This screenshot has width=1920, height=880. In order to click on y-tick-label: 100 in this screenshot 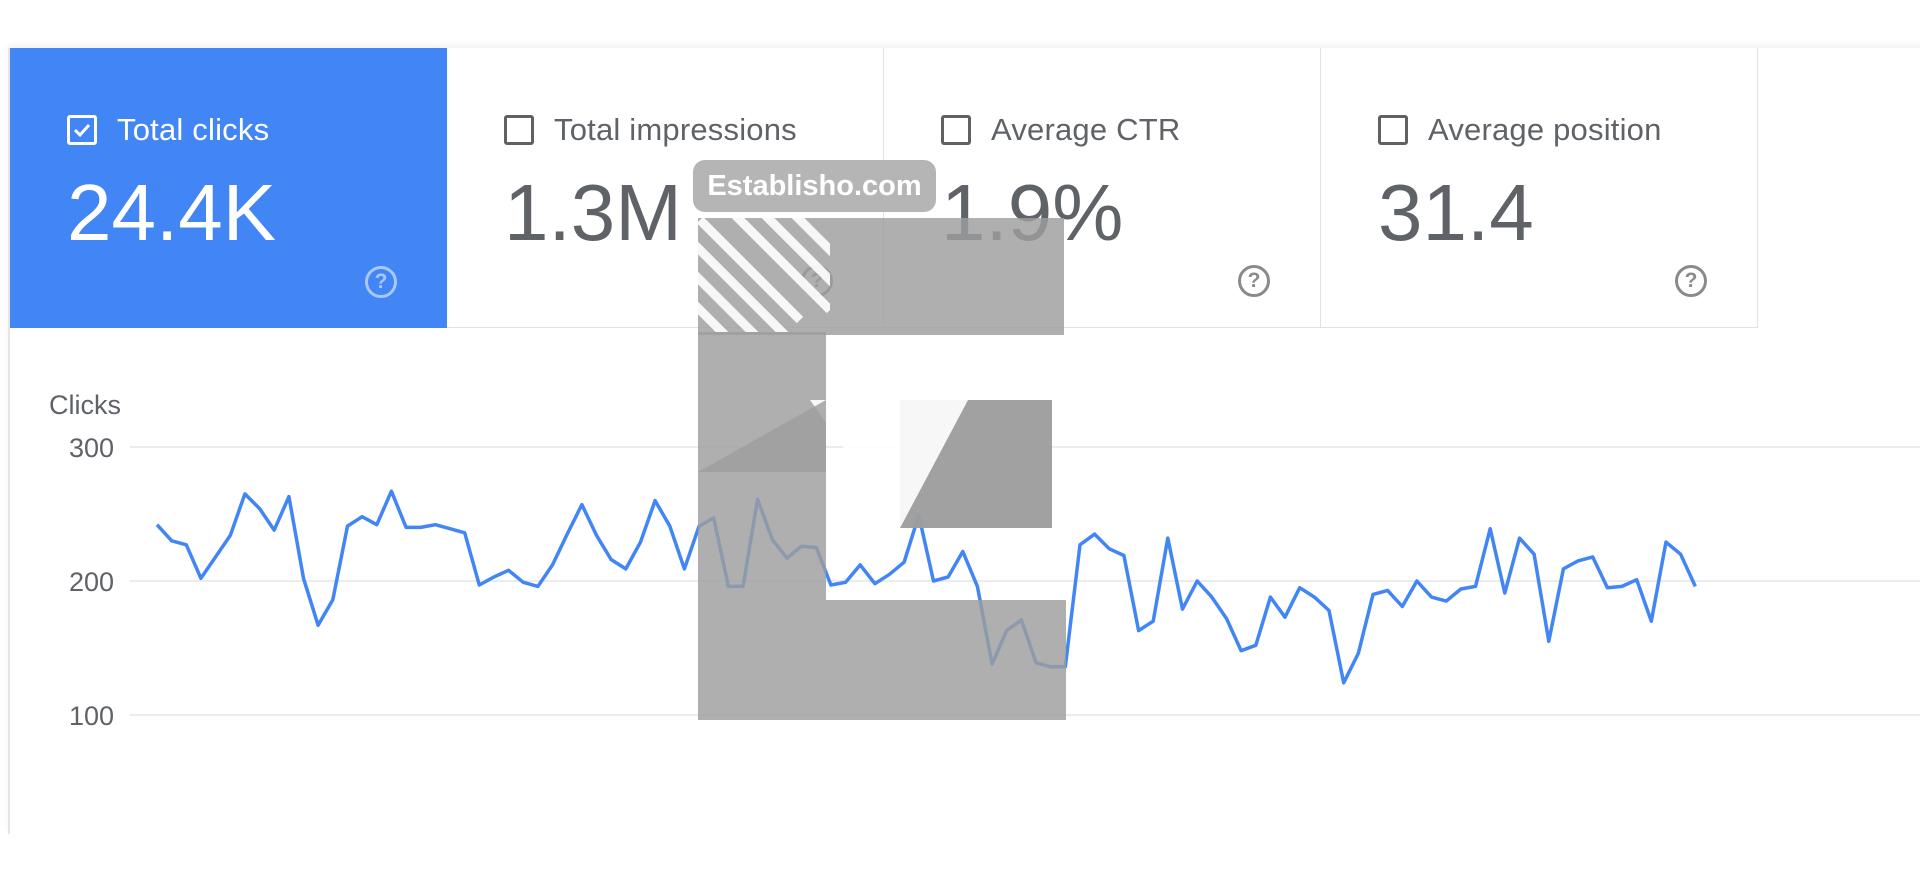, I will do `click(91, 716)`.